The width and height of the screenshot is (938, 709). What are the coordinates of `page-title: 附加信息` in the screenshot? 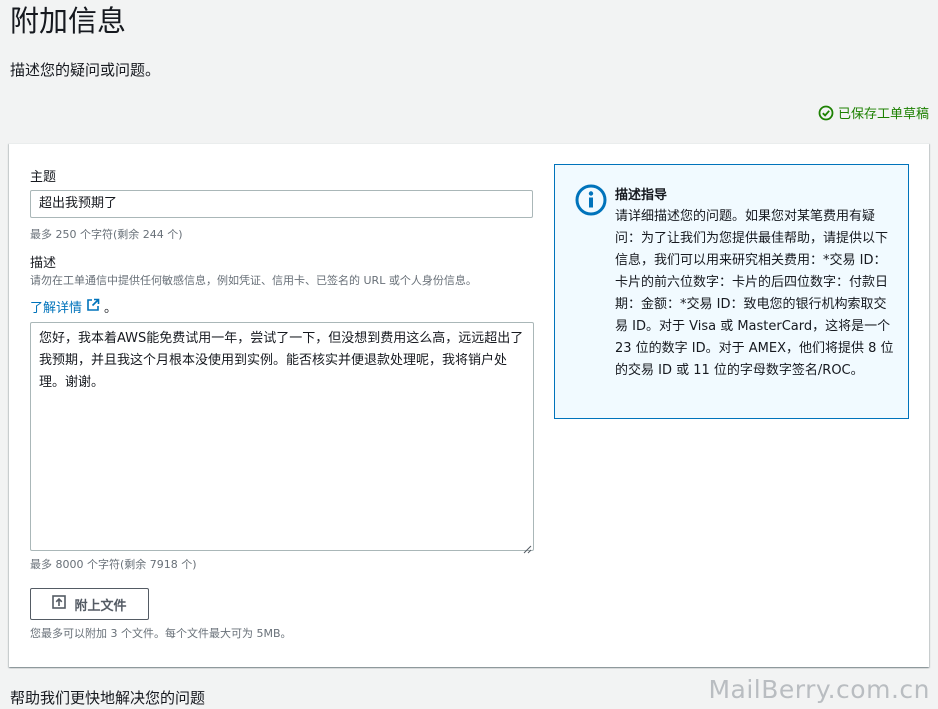 It's located at (68, 21).